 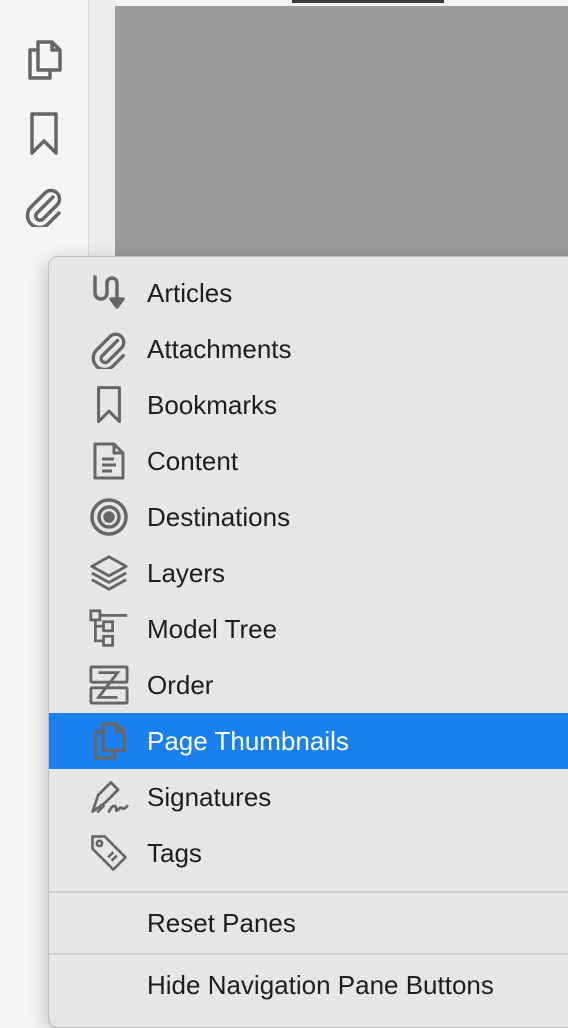 I want to click on menu-item-content: Content, so click(x=308, y=461).